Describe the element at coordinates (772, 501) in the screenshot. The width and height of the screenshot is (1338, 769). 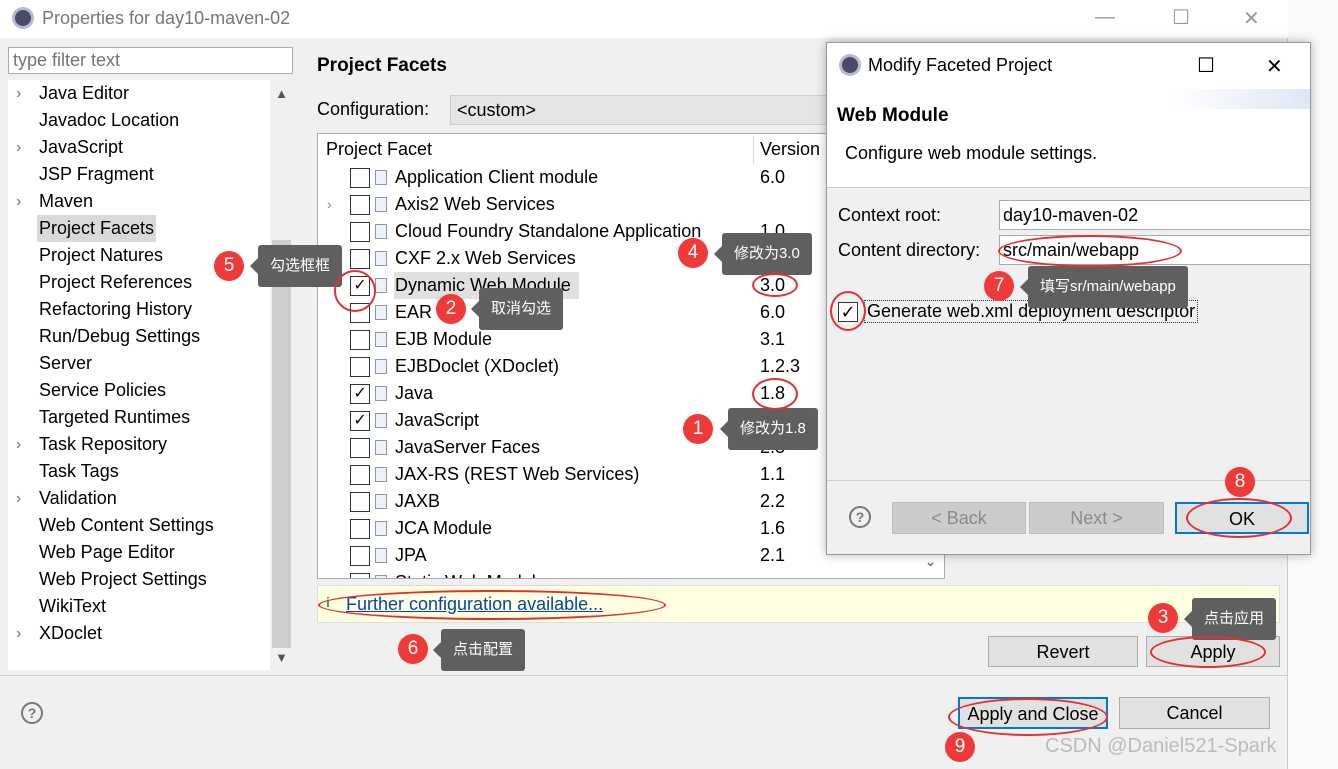
I see `facet-version: 2.2` at that location.